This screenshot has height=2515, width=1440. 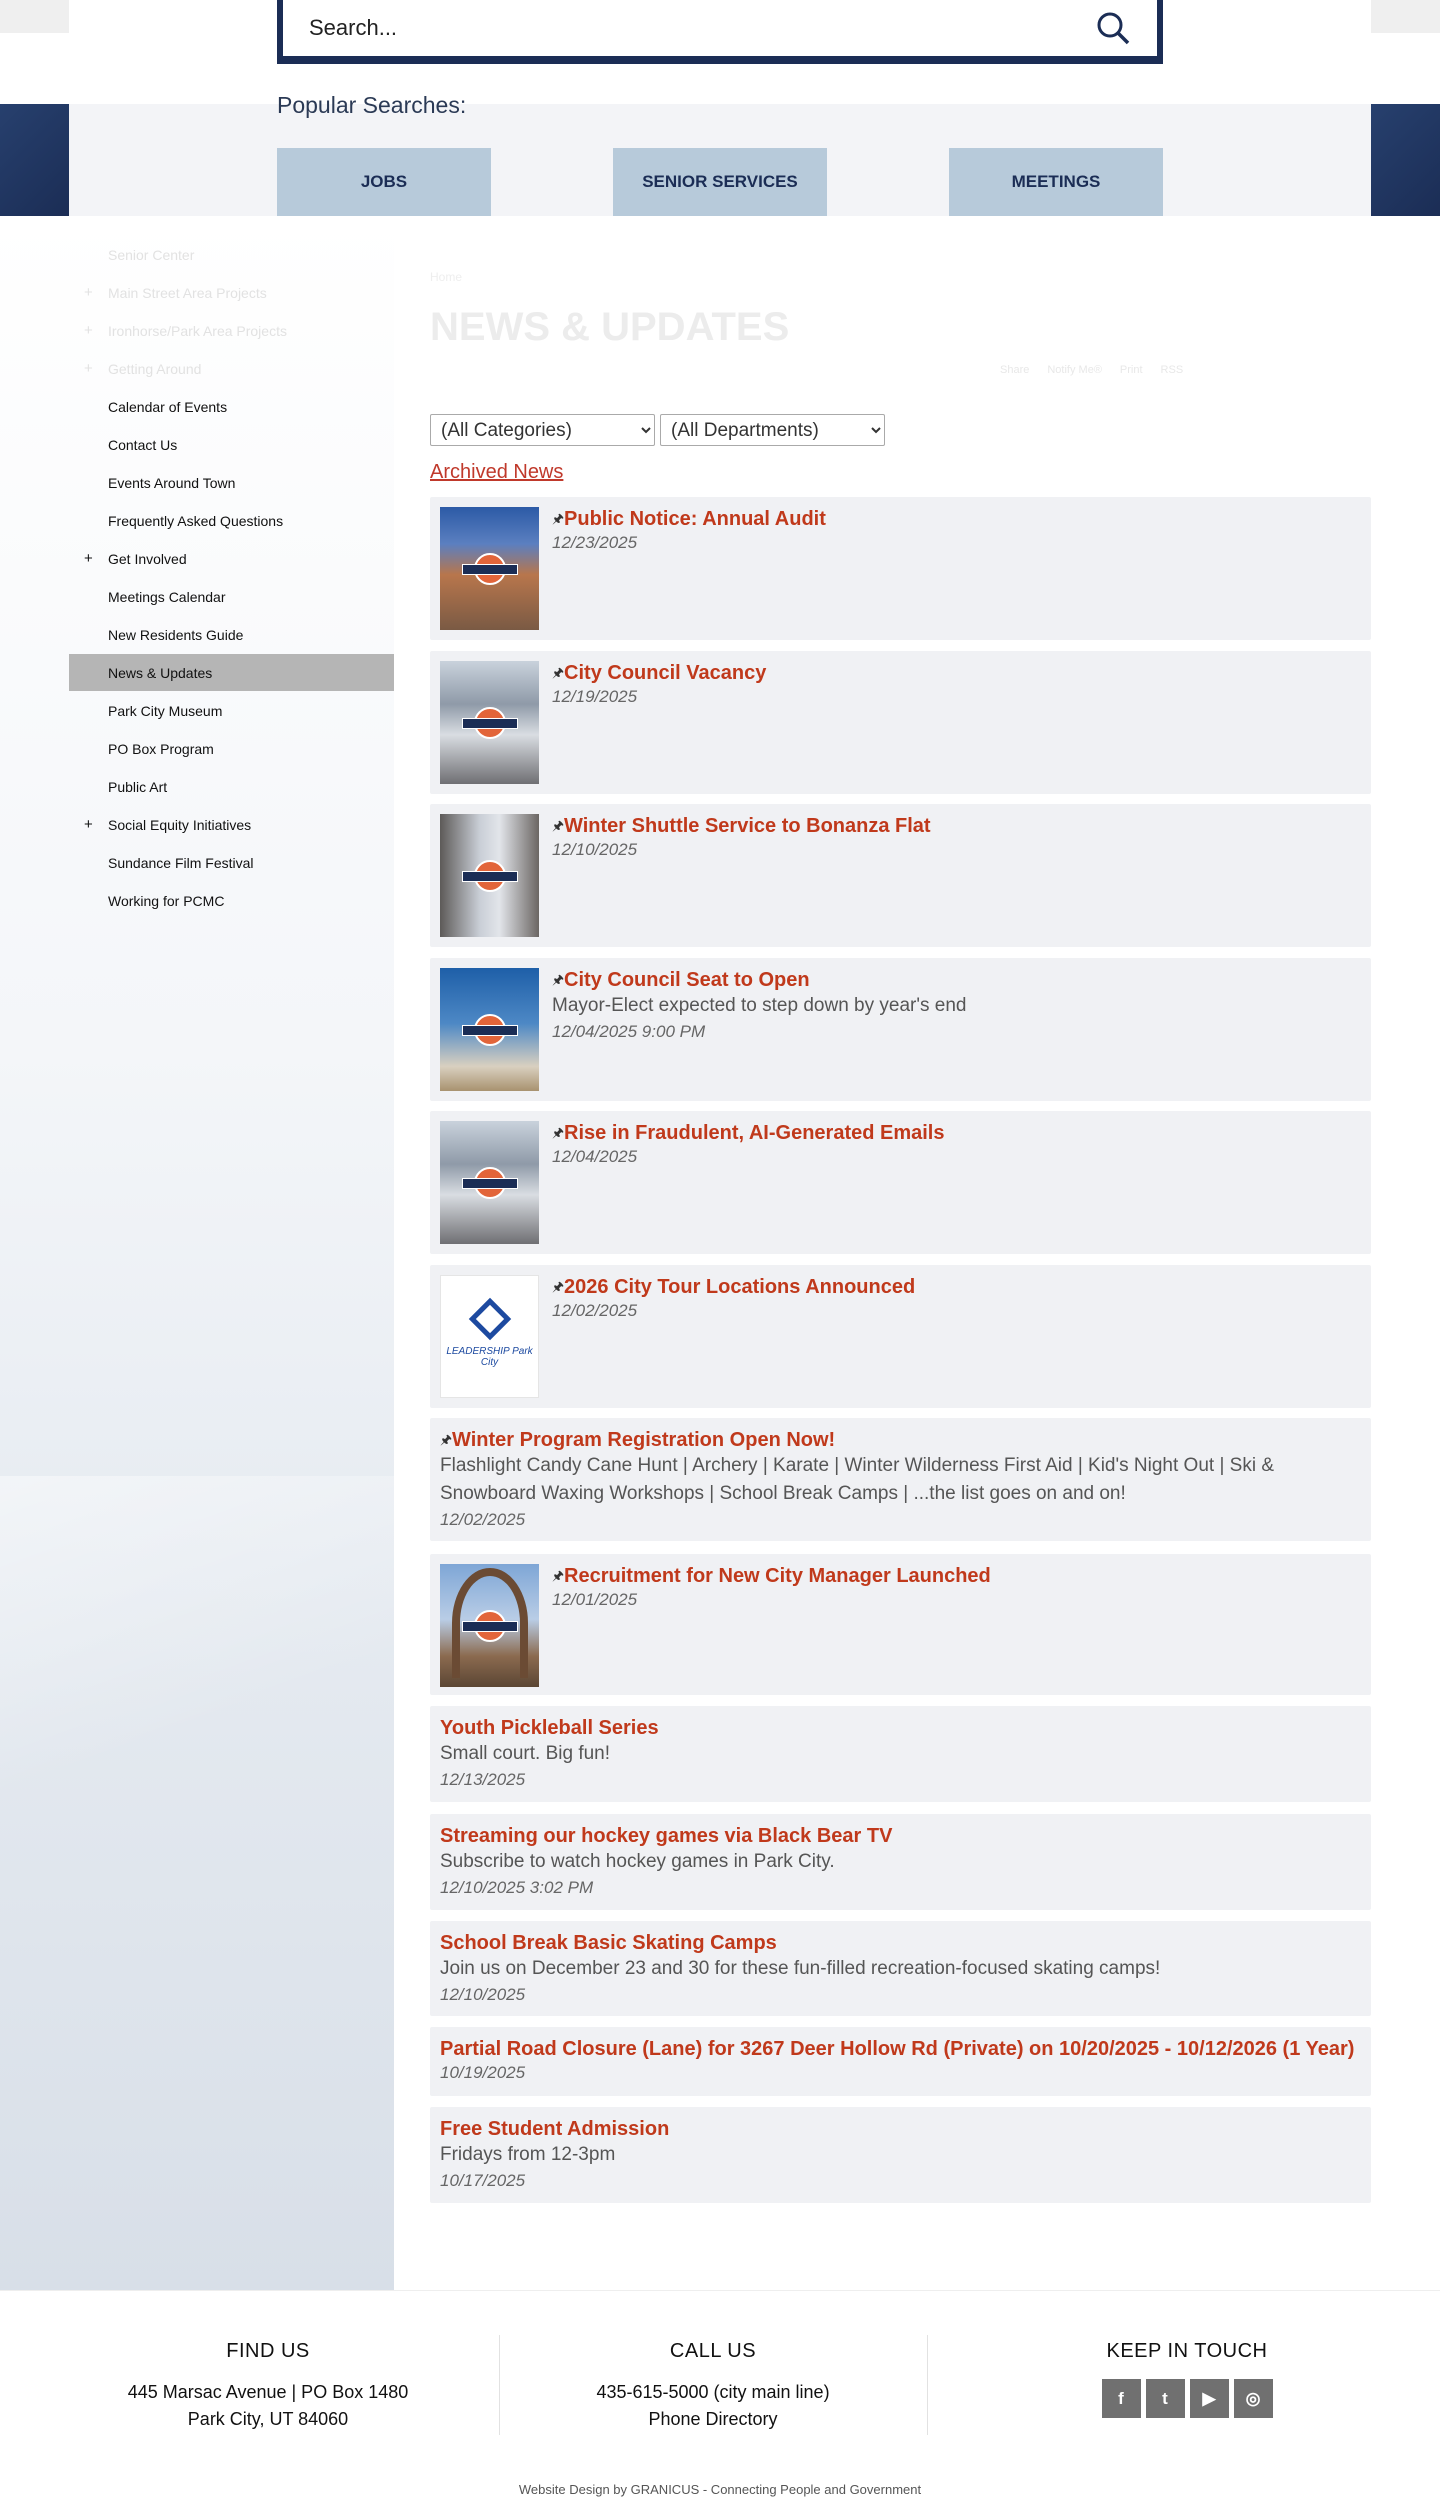 What do you see at coordinates (197, 786) in the screenshot?
I see `sidebar-item: Public Art` at bounding box center [197, 786].